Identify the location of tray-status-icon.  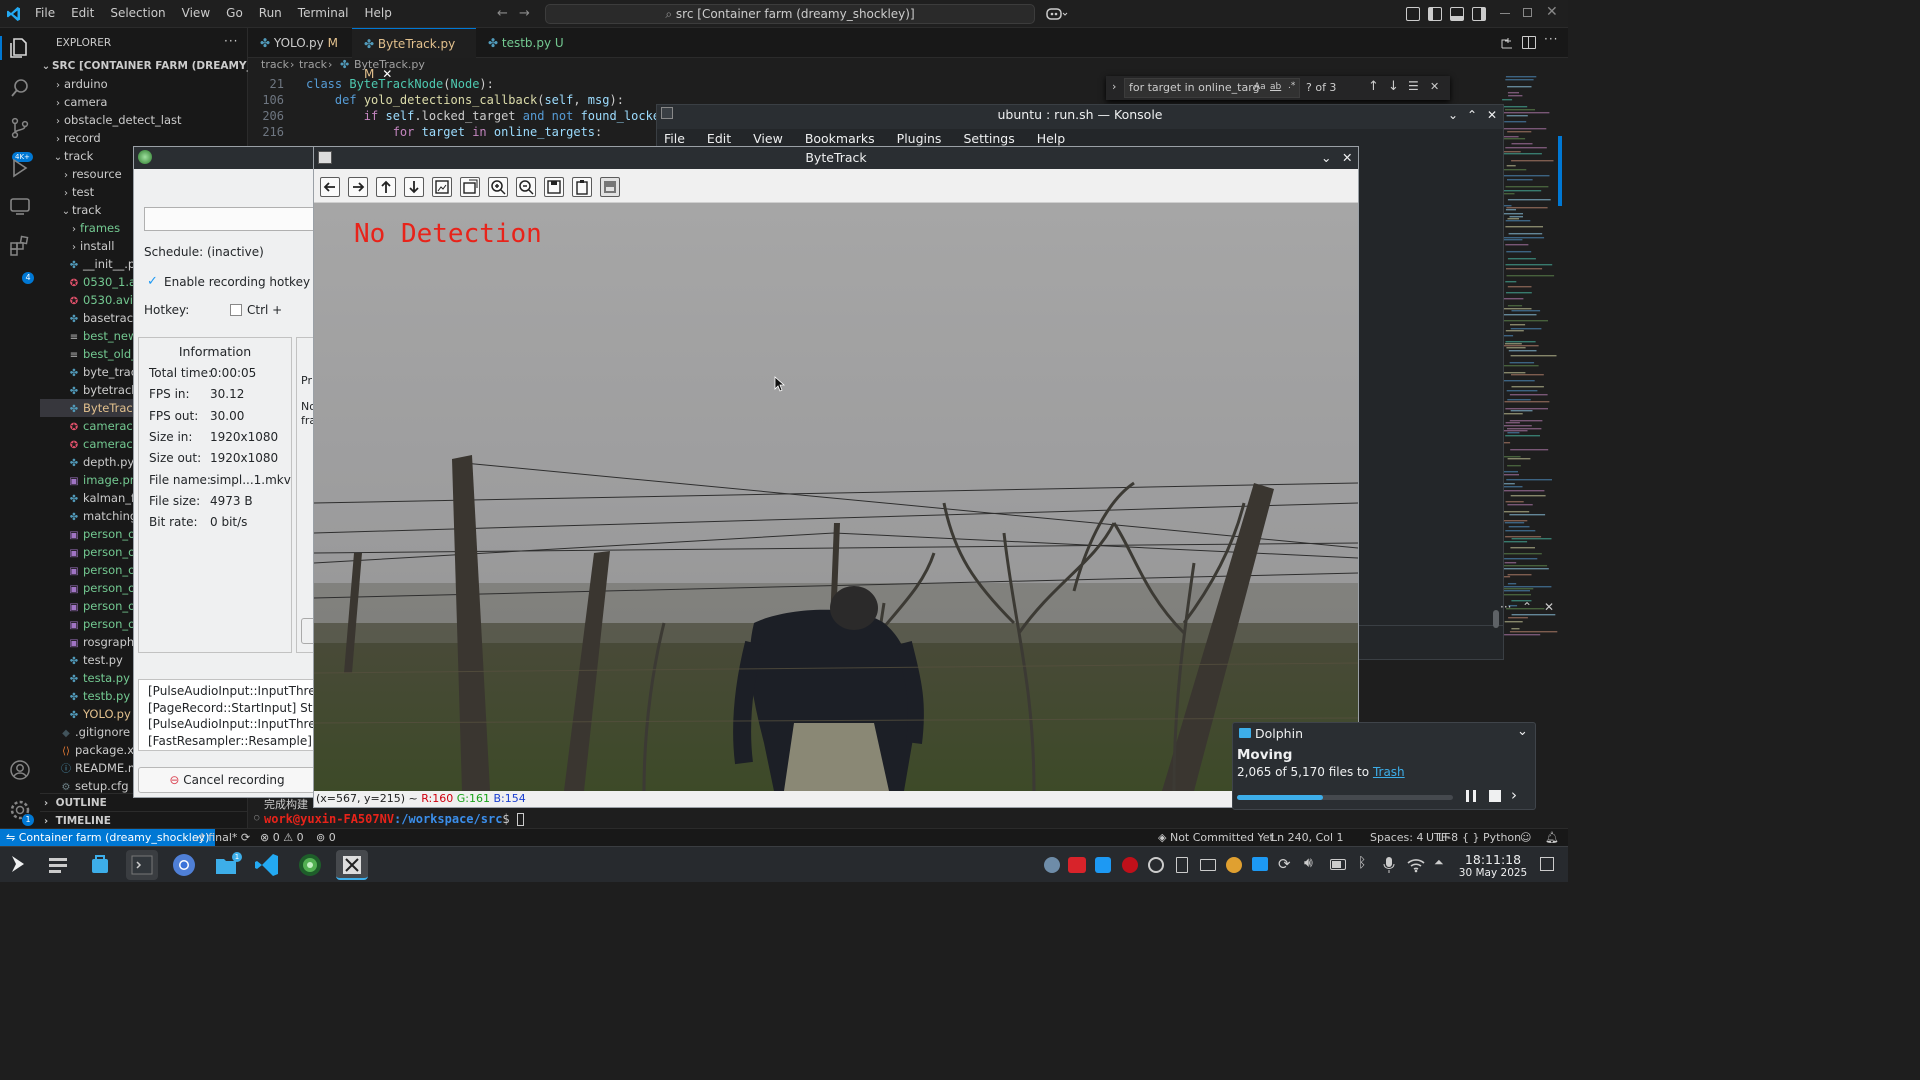
(1156, 865).